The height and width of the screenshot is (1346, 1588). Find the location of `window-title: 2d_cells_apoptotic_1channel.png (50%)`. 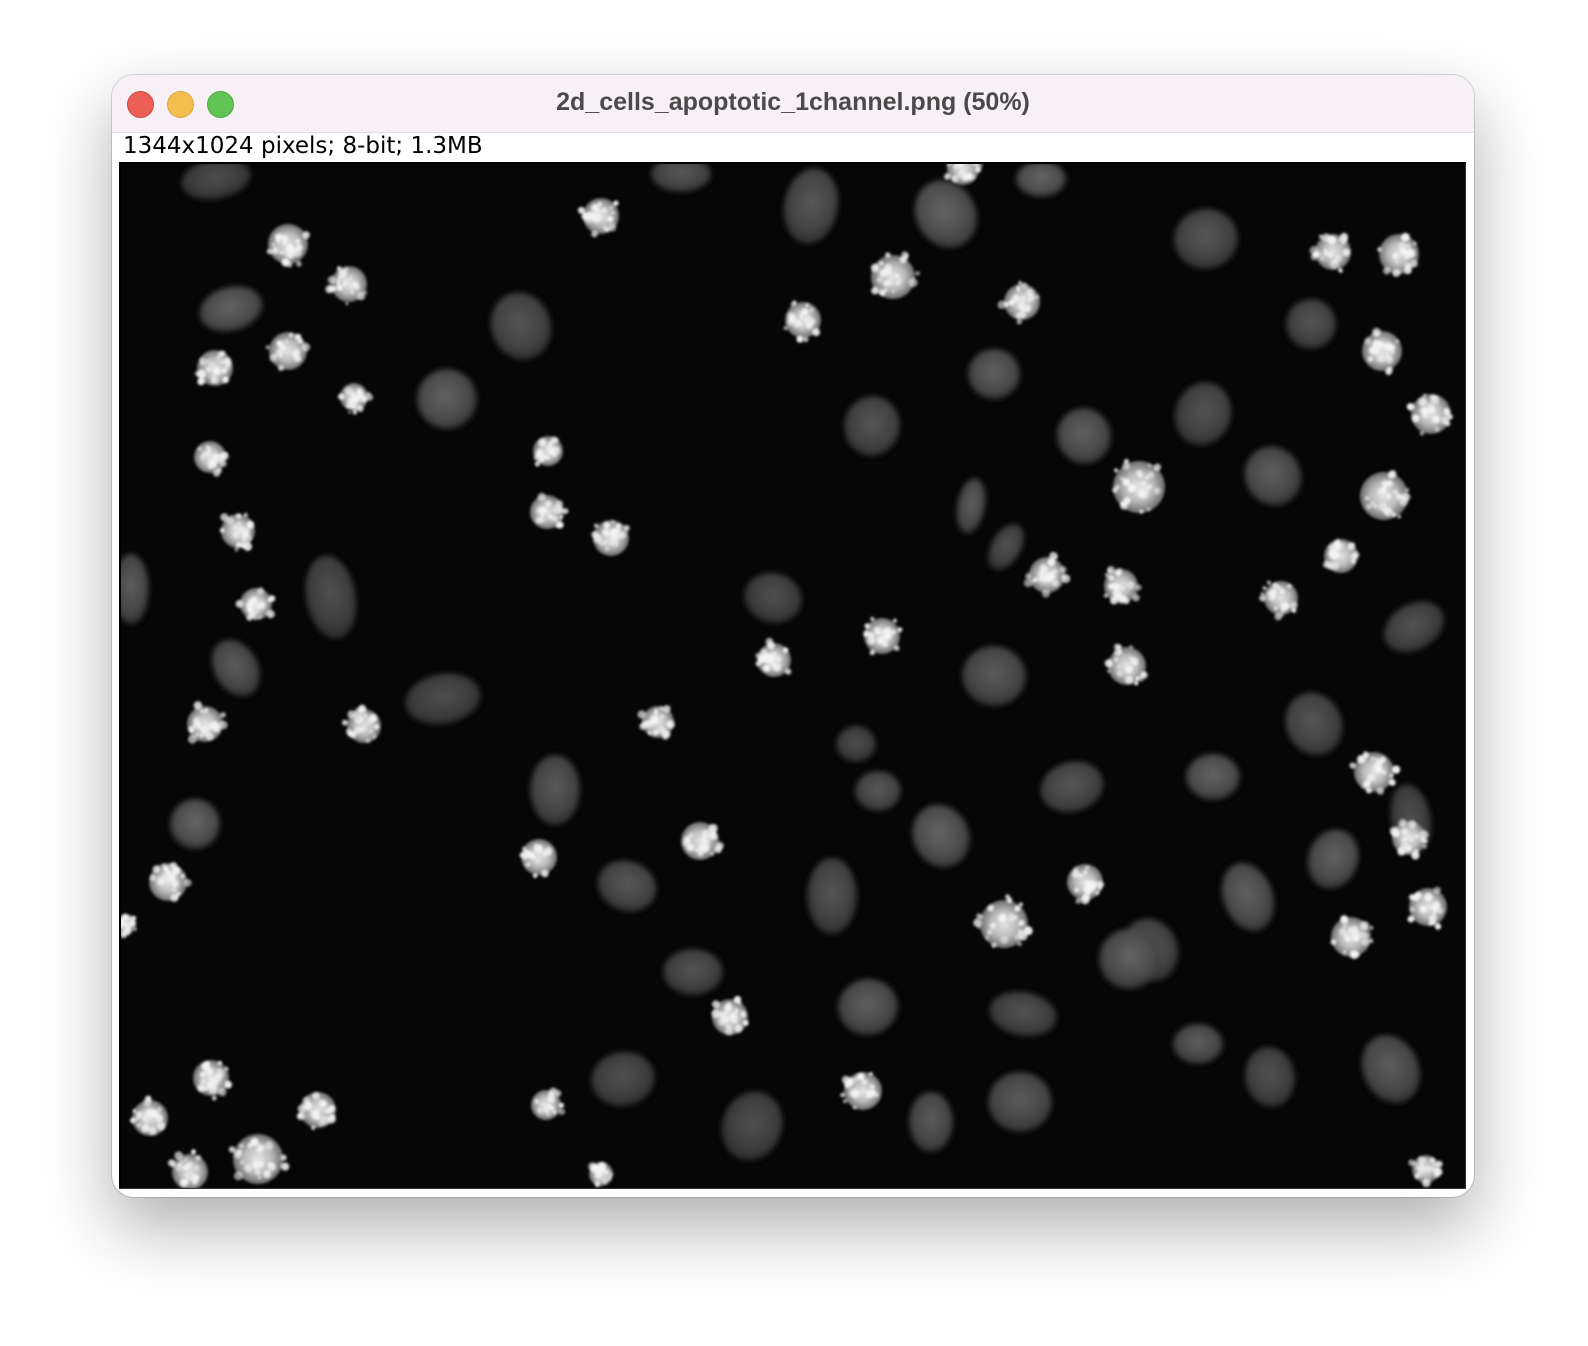

window-title: 2d_cells_apoptotic_1channel.png (50%) is located at coordinates (793, 102).